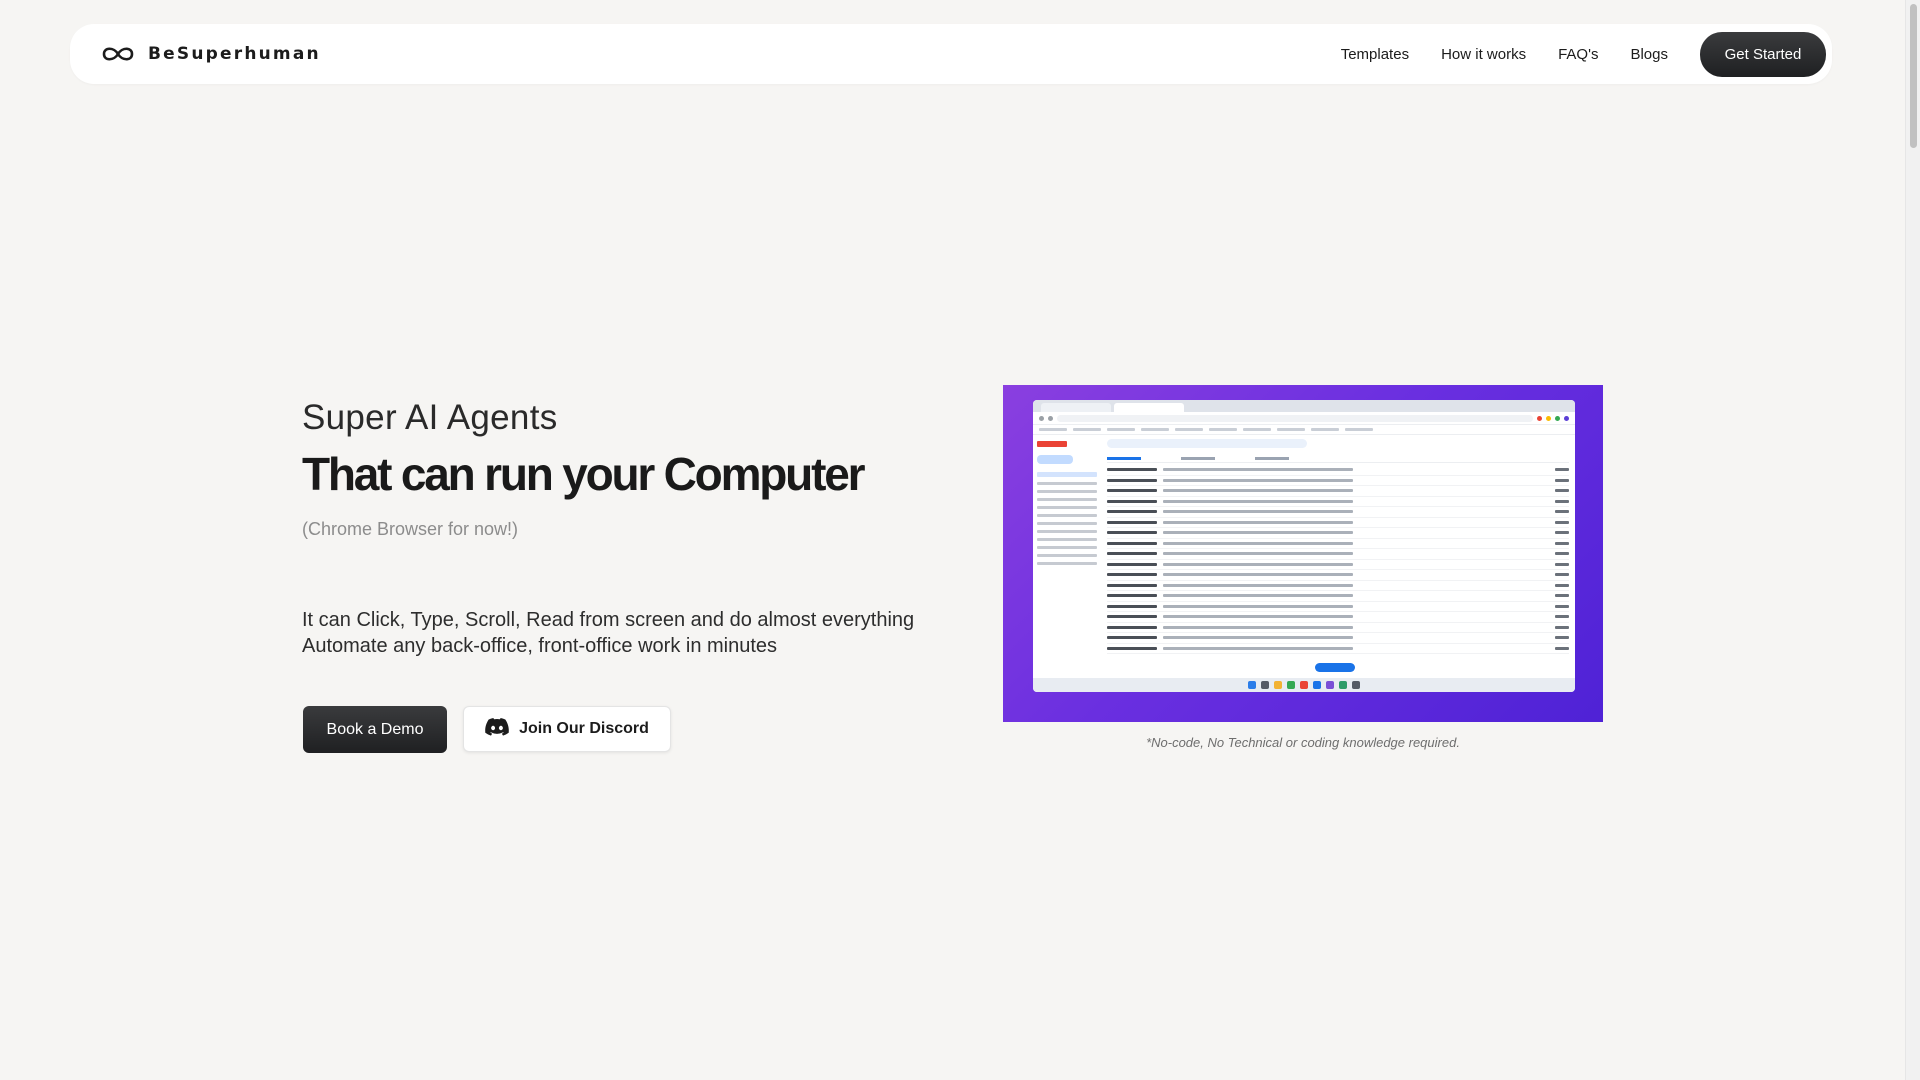 This screenshot has width=1920, height=1080. Describe the element at coordinates (1649, 54) in the screenshot. I see `nav-link-blogs: Blogs` at that location.